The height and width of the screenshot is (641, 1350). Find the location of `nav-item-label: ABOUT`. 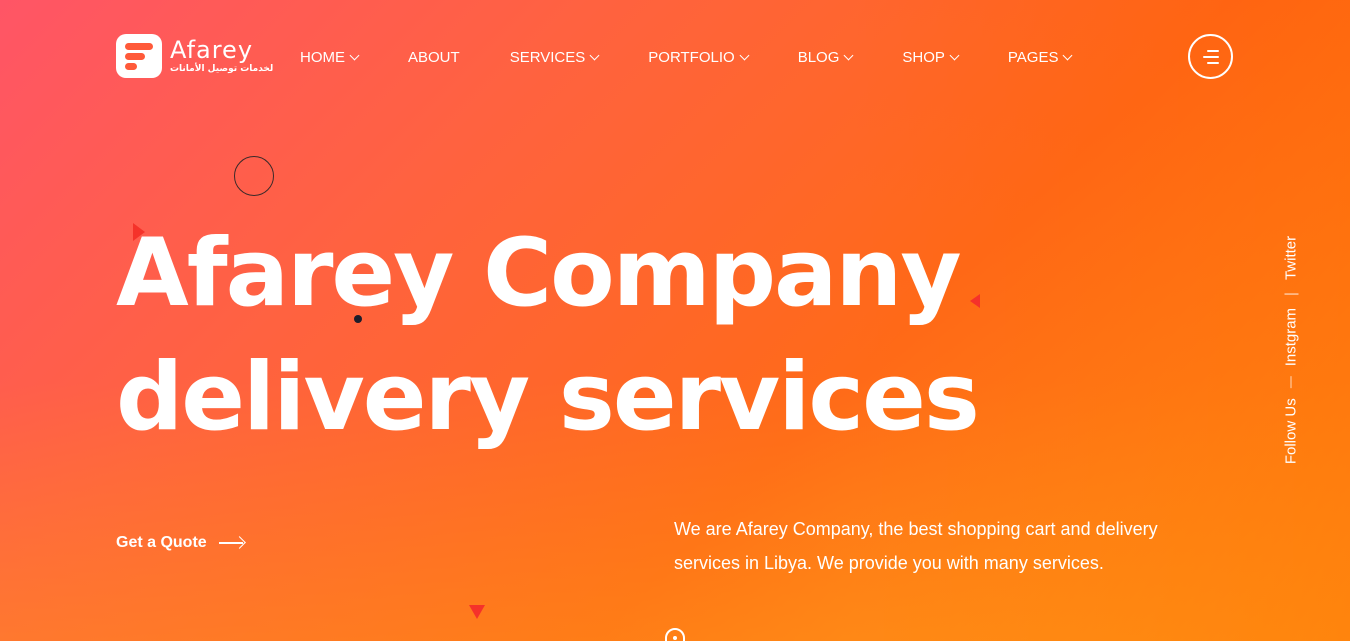

nav-item-label: ABOUT is located at coordinates (434, 57).